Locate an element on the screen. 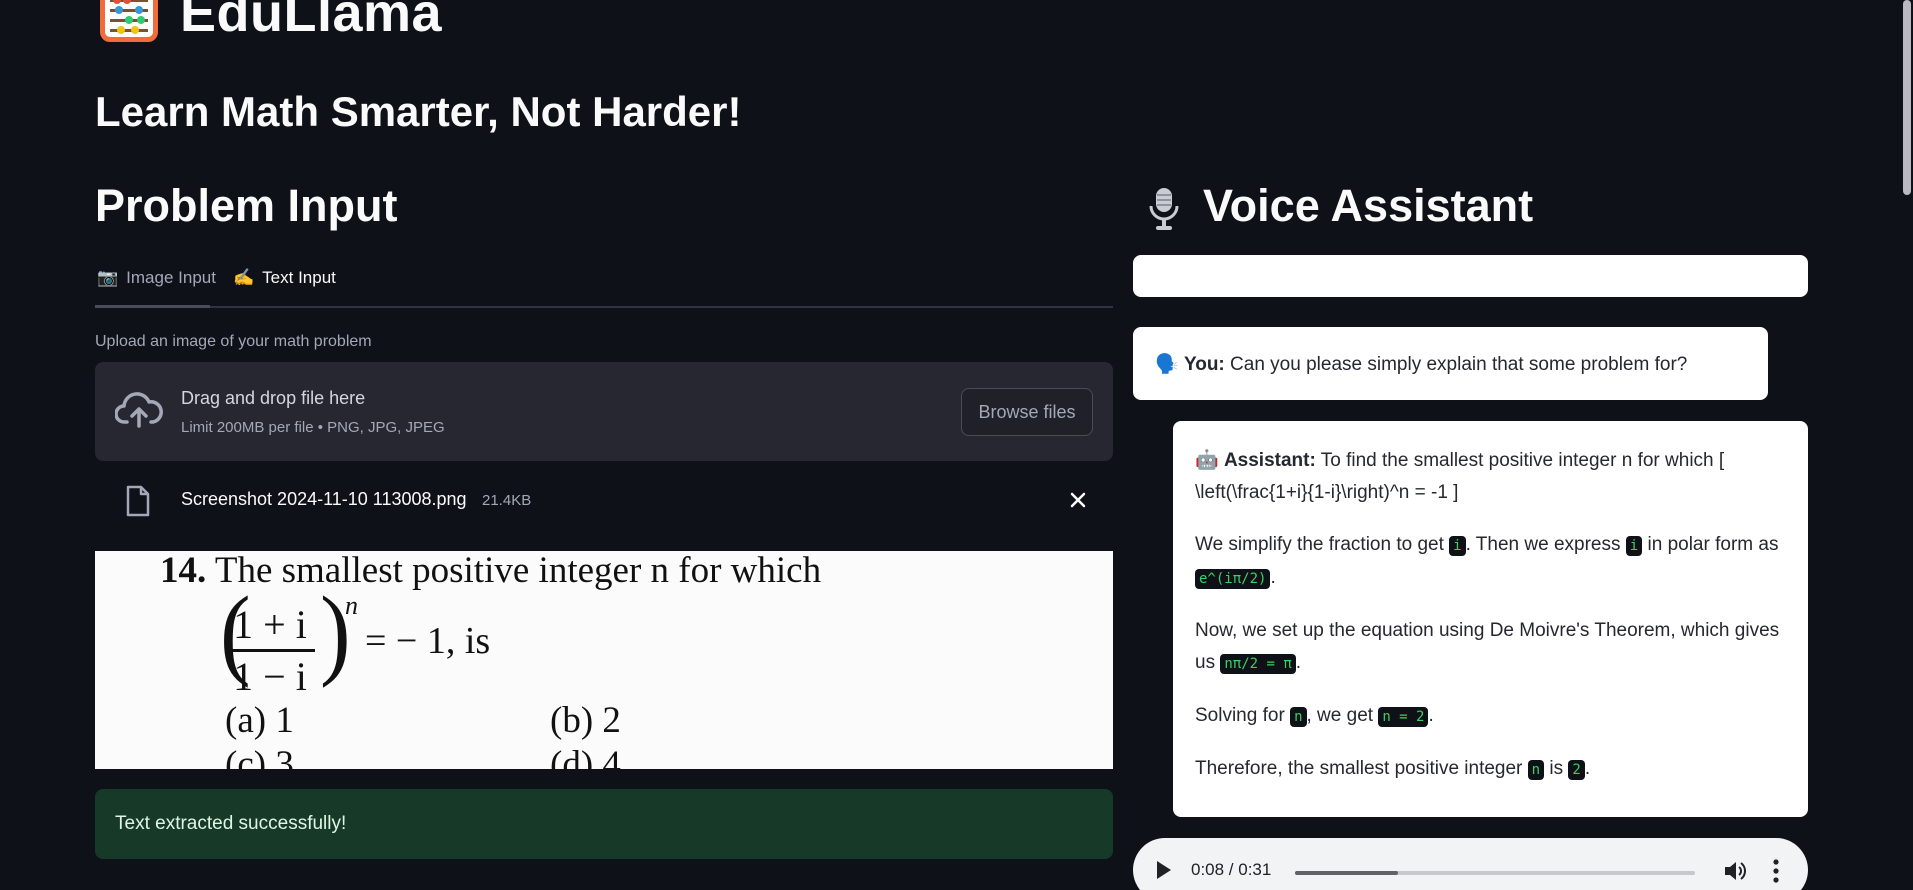  assistant-speaker-label: Assistant: is located at coordinates (1269, 460).